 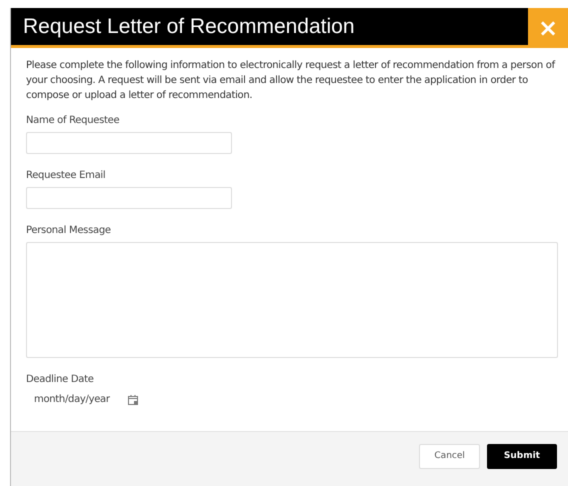 What do you see at coordinates (94, 399) in the screenshot?
I see `date-field: month/day/year` at bounding box center [94, 399].